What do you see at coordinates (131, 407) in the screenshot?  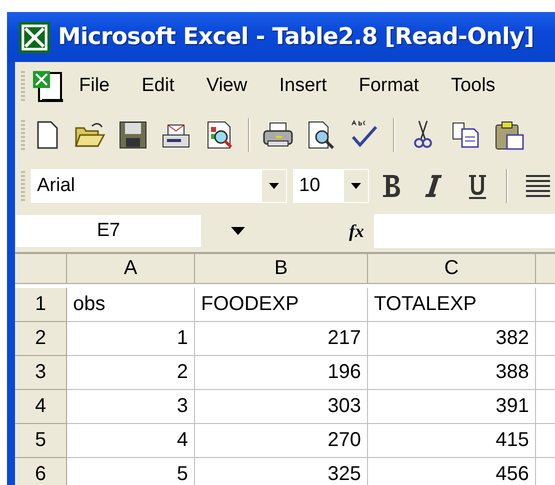 I see `table-cell: 3` at bounding box center [131, 407].